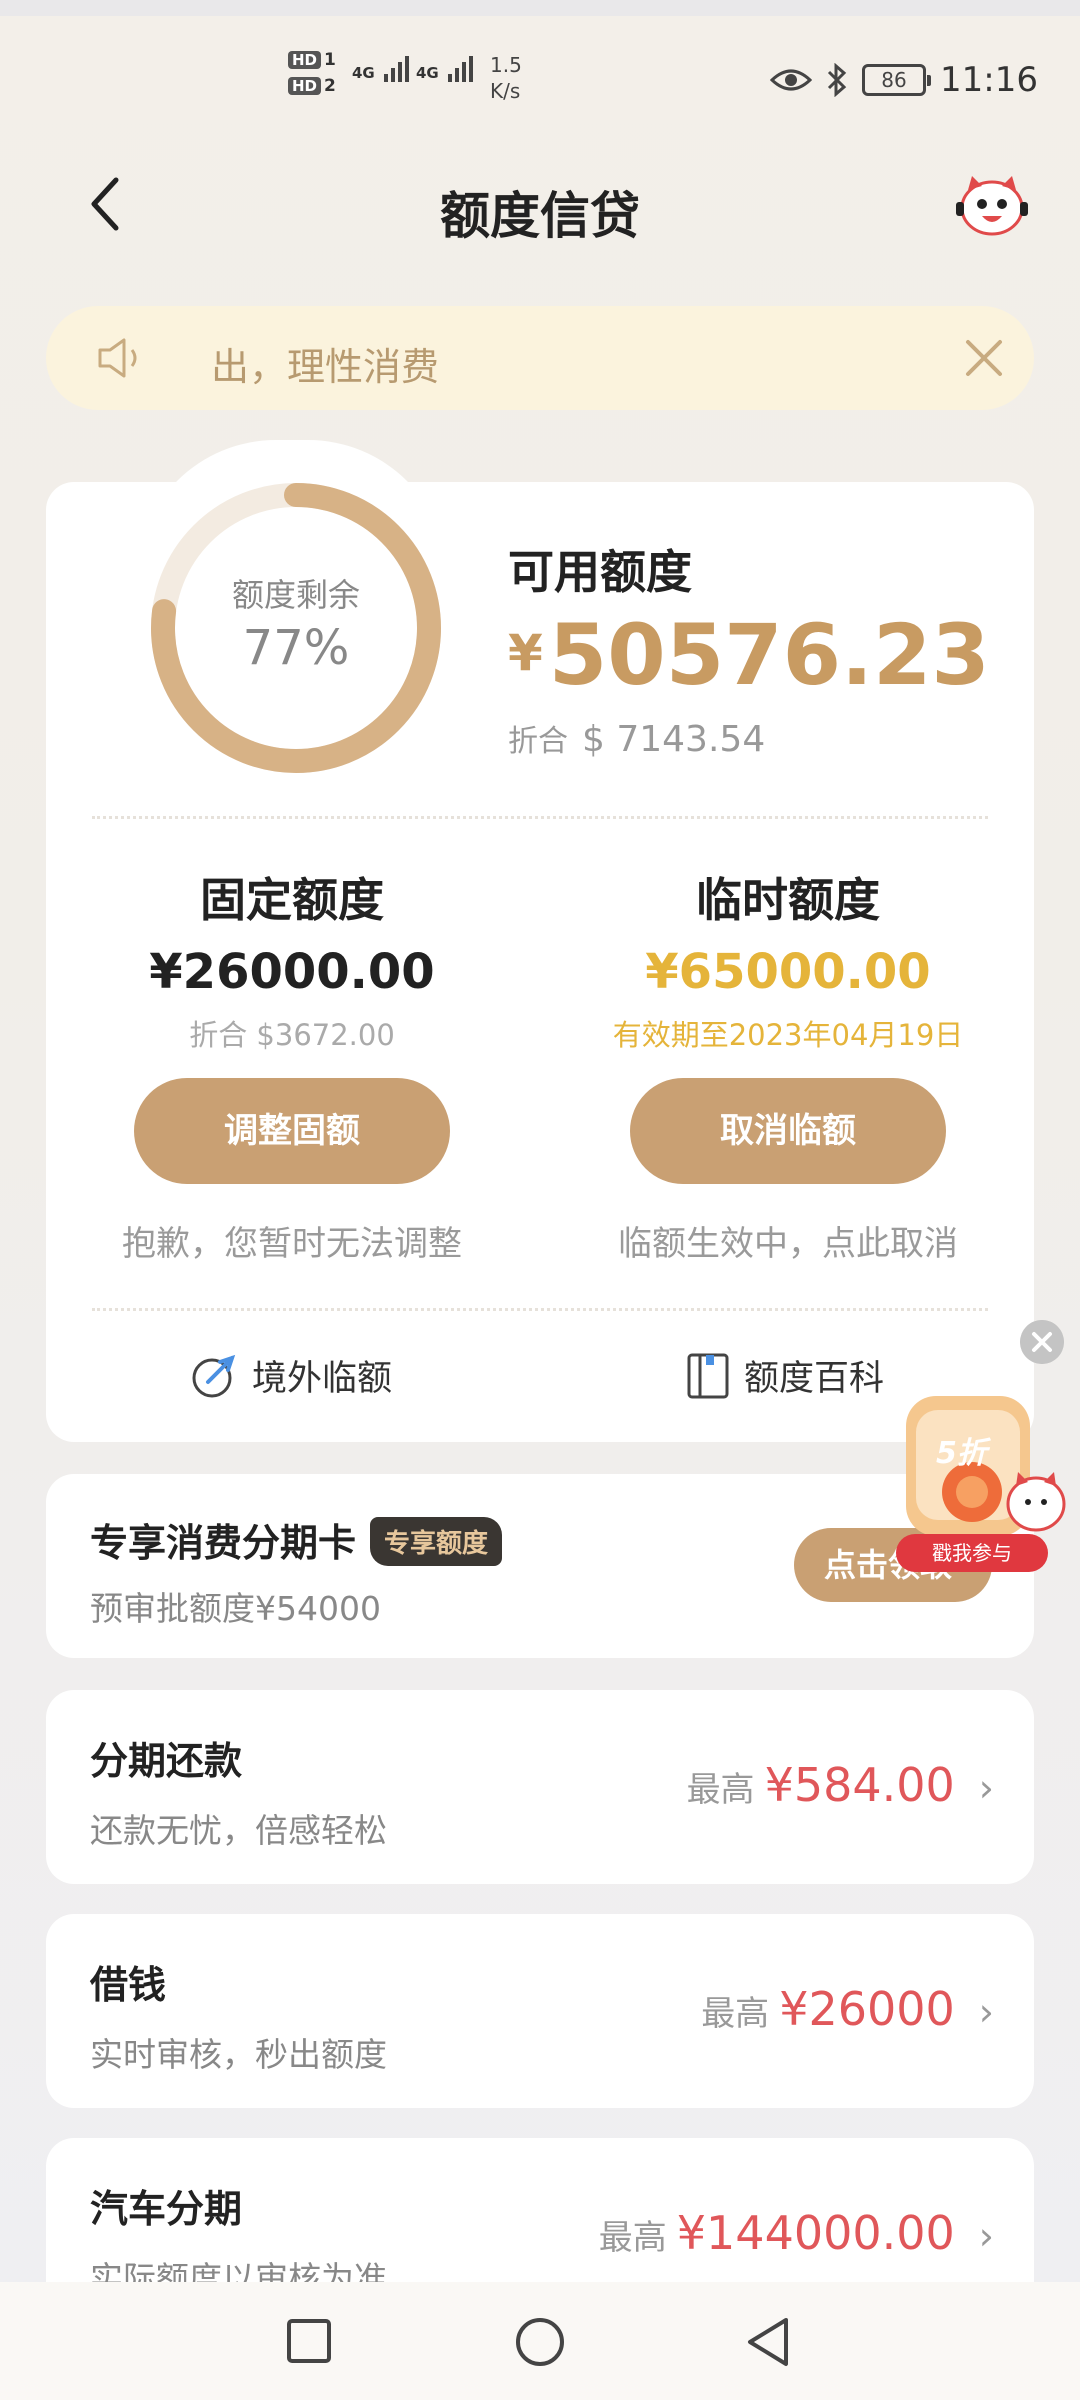  Describe the element at coordinates (238, 2054) in the screenshot. I see `card-sub: 实时审核，秒出额度` at that location.